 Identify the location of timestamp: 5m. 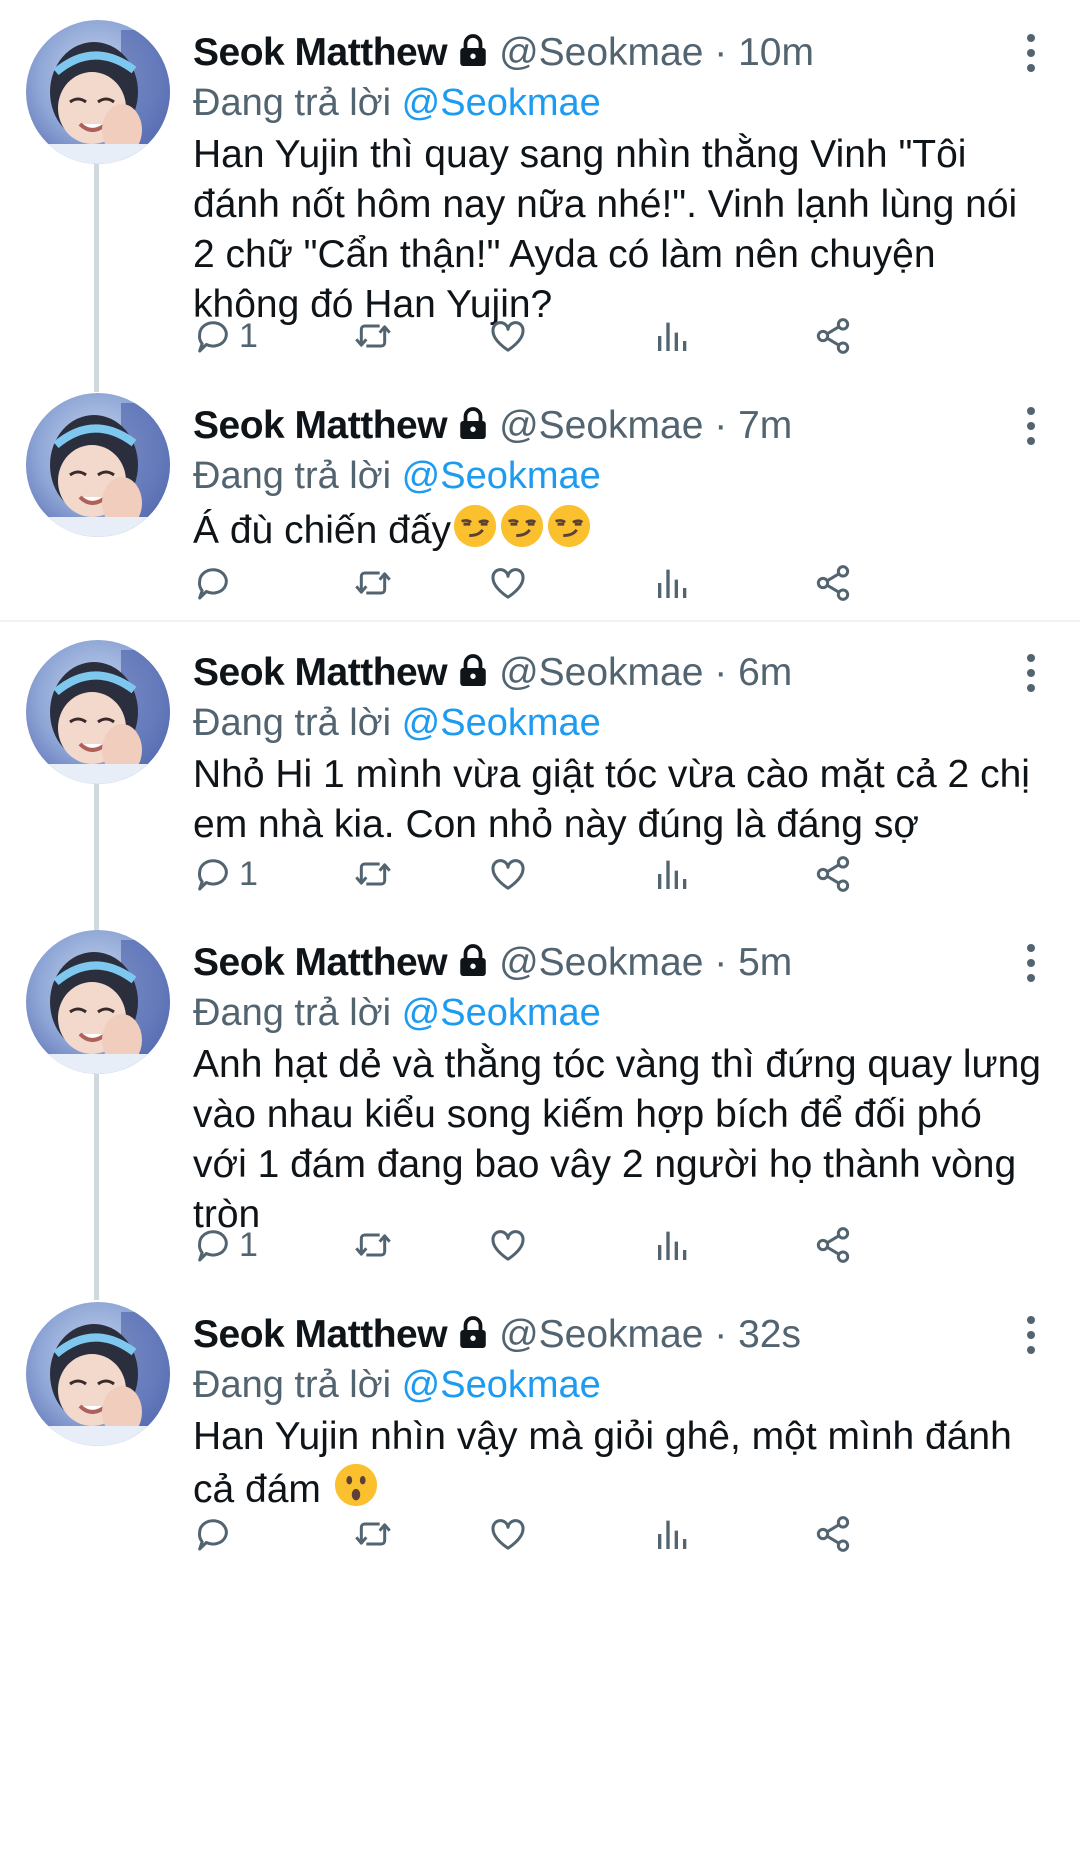
(765, 962).